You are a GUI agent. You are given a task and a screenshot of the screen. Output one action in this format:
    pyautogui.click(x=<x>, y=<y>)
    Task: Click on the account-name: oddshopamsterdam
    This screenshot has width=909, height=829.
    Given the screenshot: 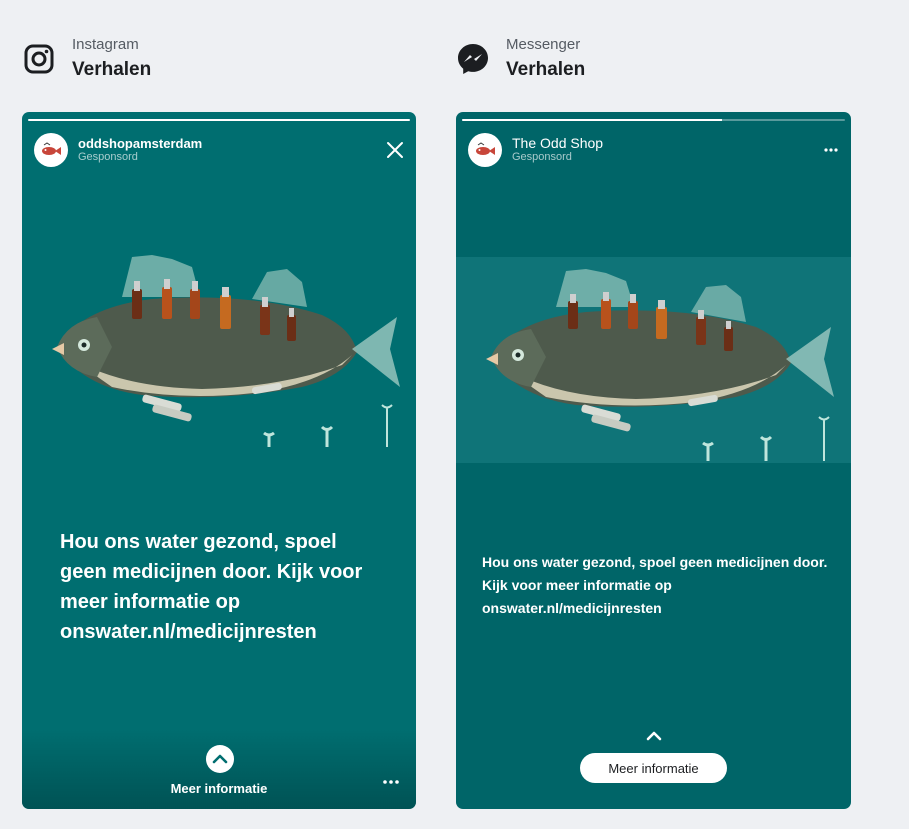 What is the action you would take?
    pyautogui.click(x=140, y=143)
    